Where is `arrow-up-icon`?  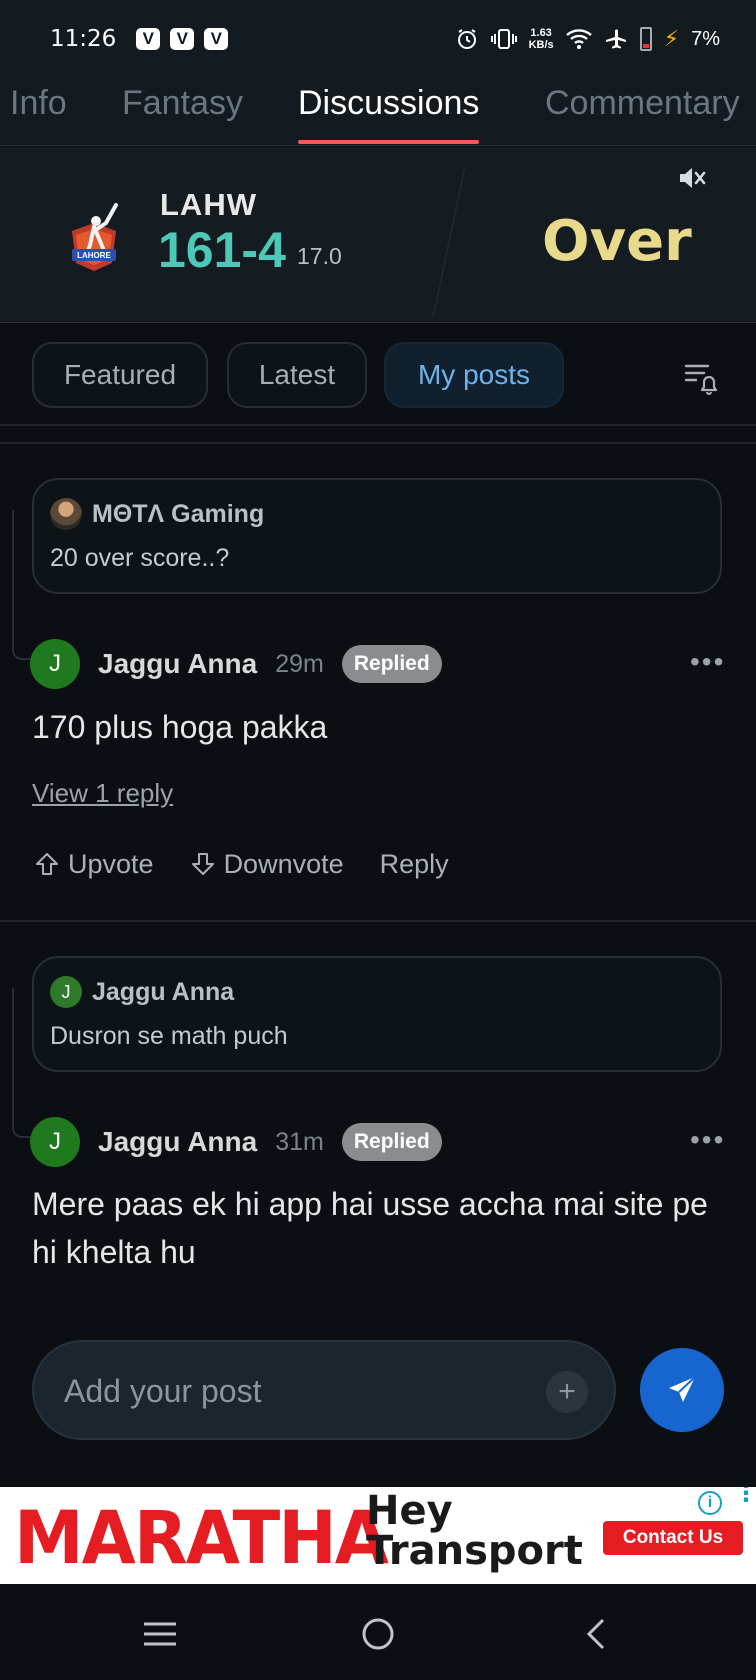 arrow-up-icon is located at coordinates (47, 864).